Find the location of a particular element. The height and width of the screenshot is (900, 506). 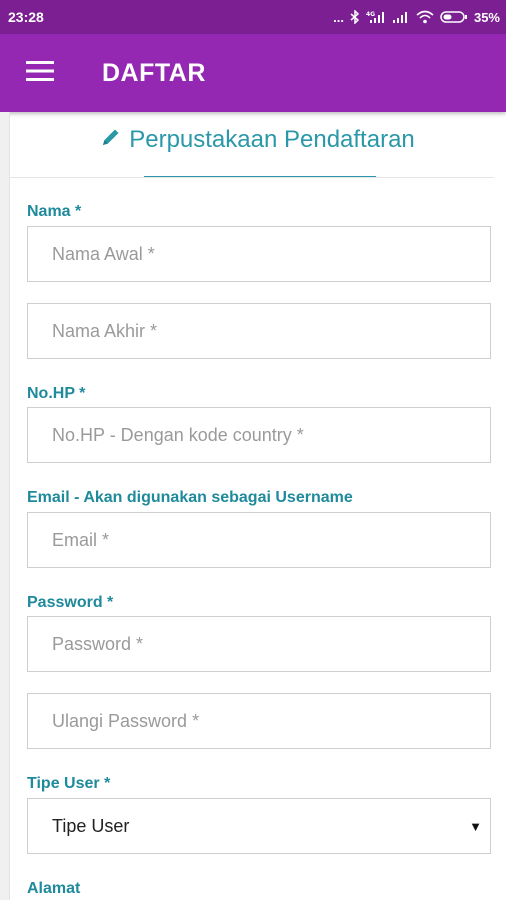

pencil-icon is located at coordinates (111, 140).